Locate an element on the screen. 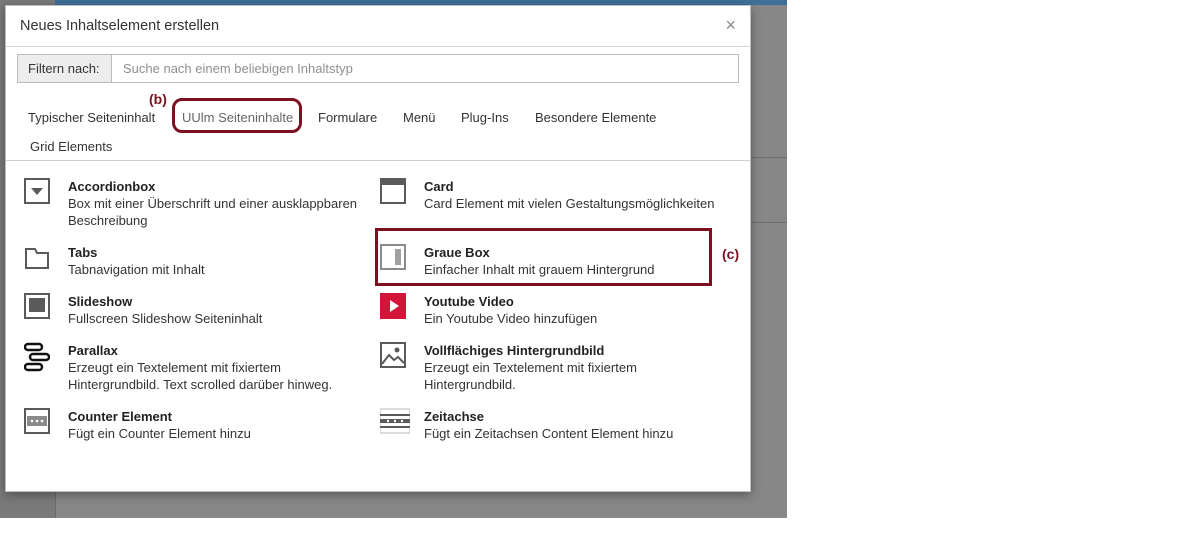 This screenshot has width=1200, height=535. tab-menue: Menü is located at coordinates (419, 117).